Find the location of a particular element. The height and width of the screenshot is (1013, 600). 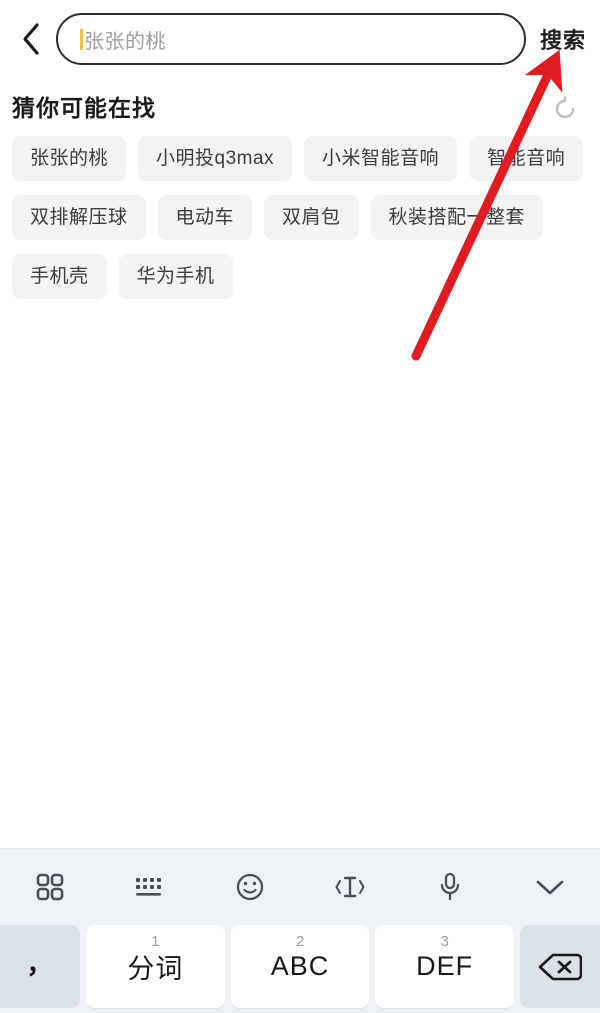

comma-key-label: ， is located at coordinates (40, 964).